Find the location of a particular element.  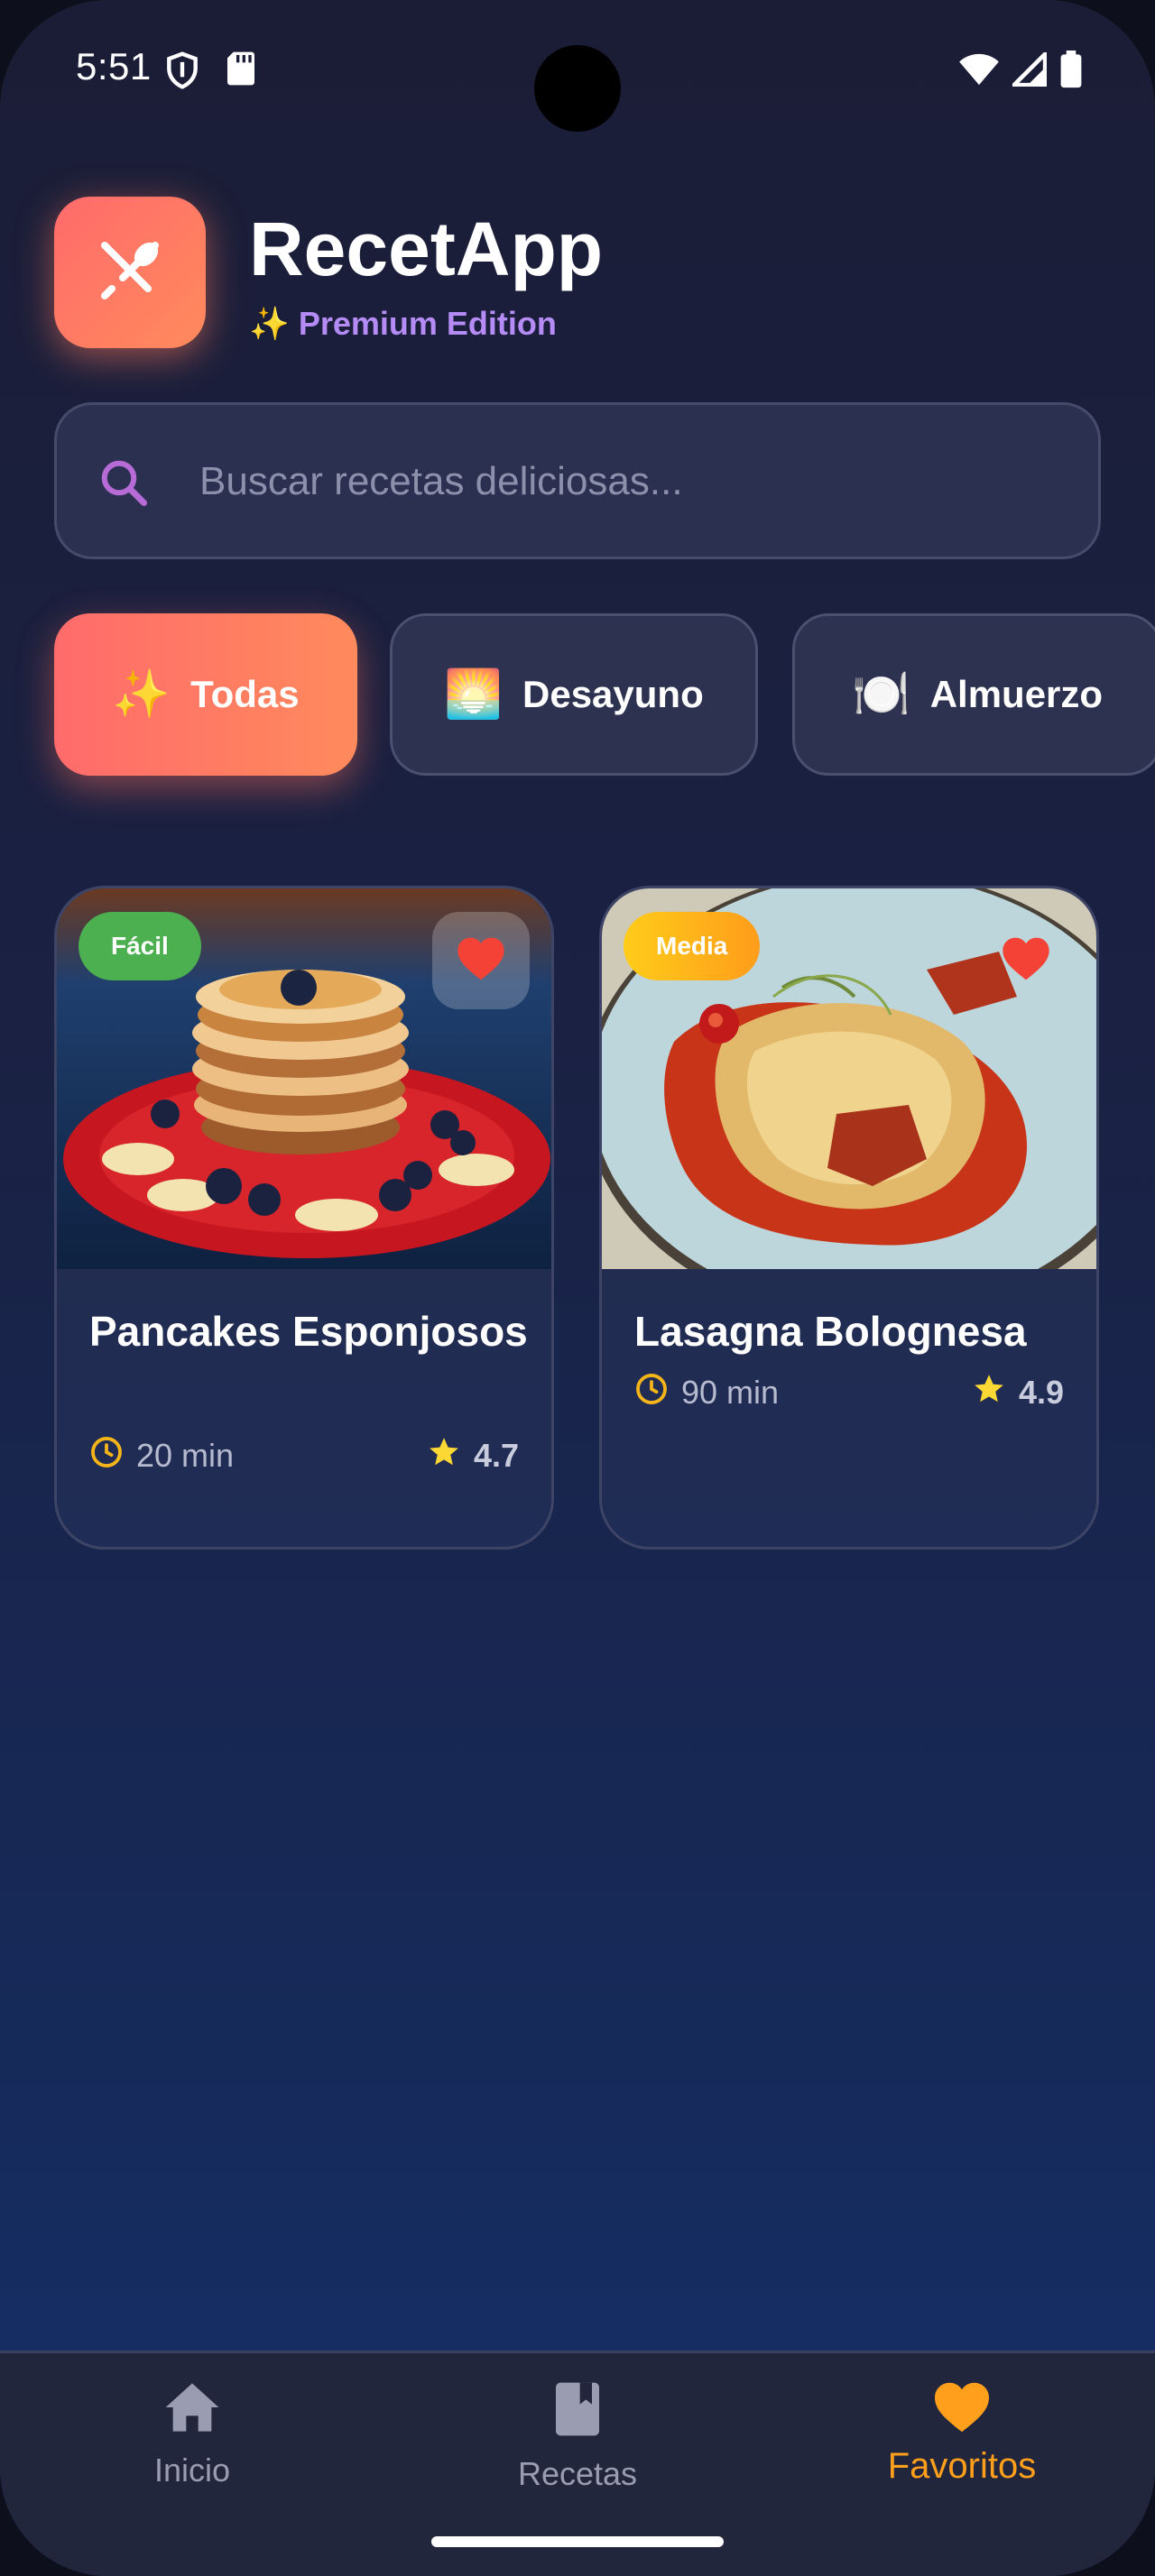

search-bar is located at coordinates (577, 481).